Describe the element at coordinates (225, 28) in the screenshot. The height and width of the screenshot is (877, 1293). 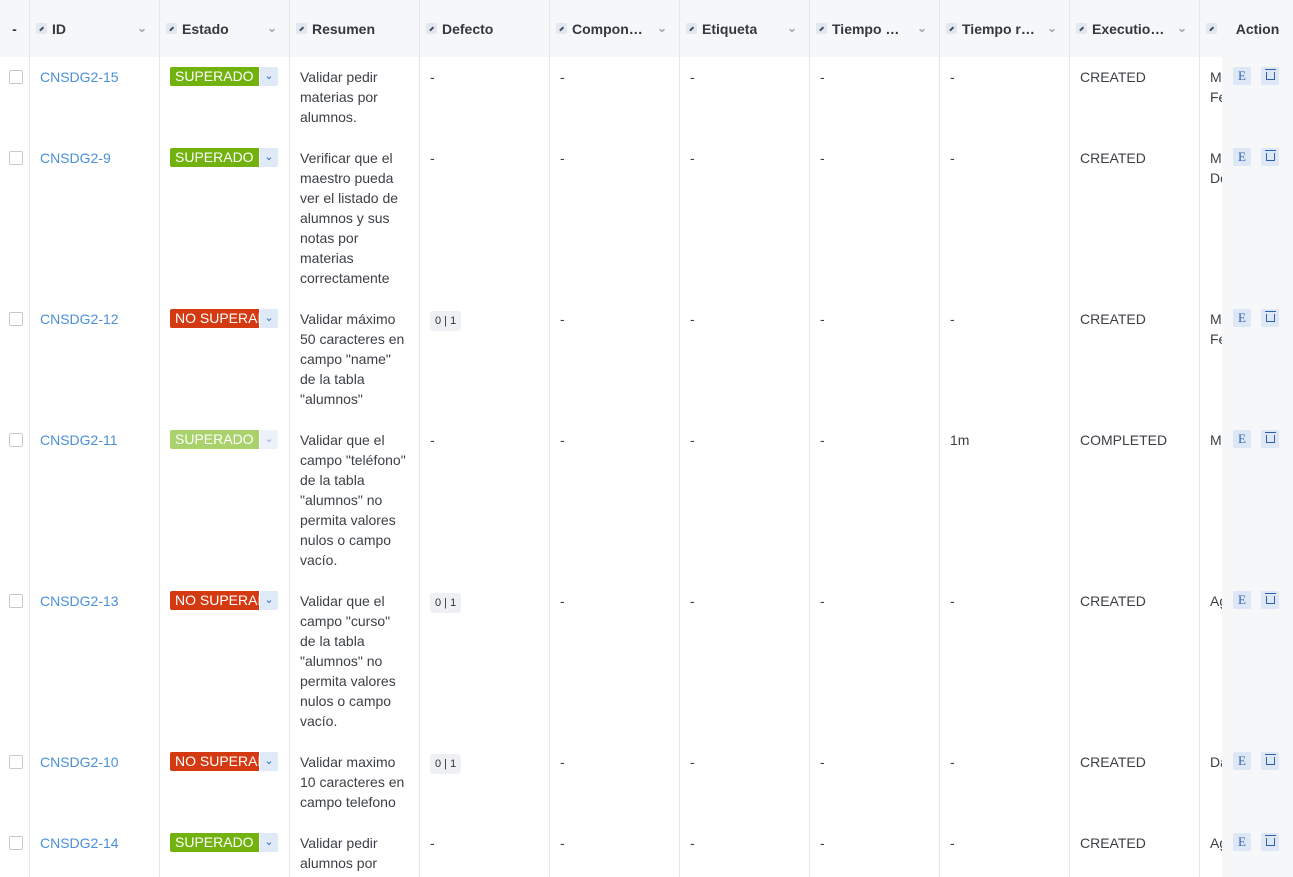
I see `column-header-estado: Estado ⌄` at that location.